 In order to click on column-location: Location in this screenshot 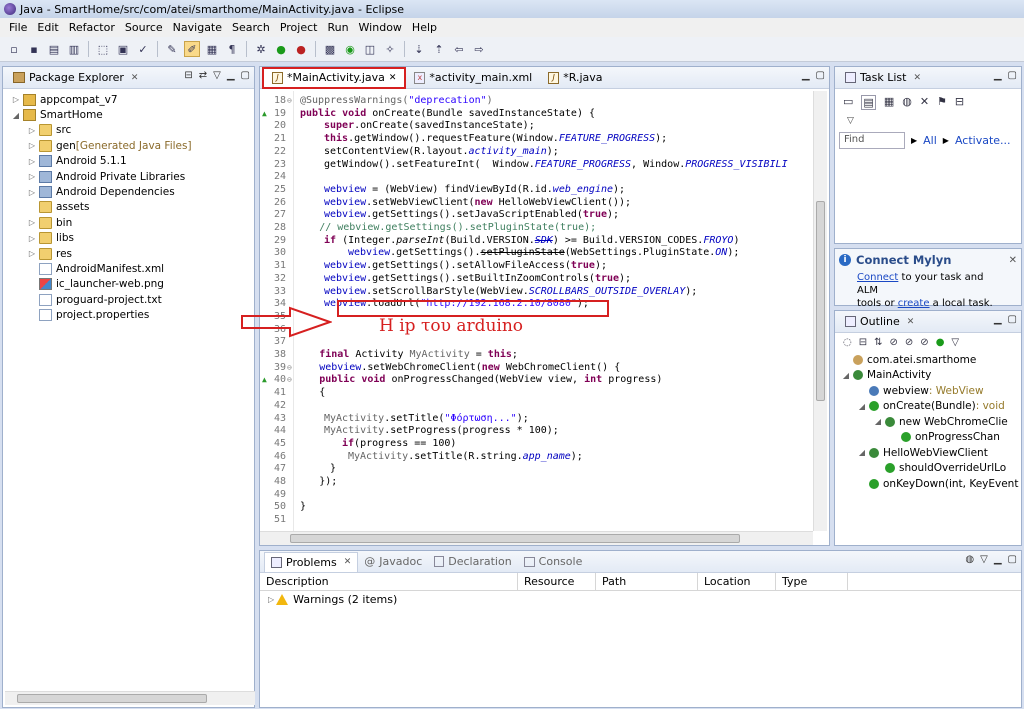, I will do `click(737, 581)`.